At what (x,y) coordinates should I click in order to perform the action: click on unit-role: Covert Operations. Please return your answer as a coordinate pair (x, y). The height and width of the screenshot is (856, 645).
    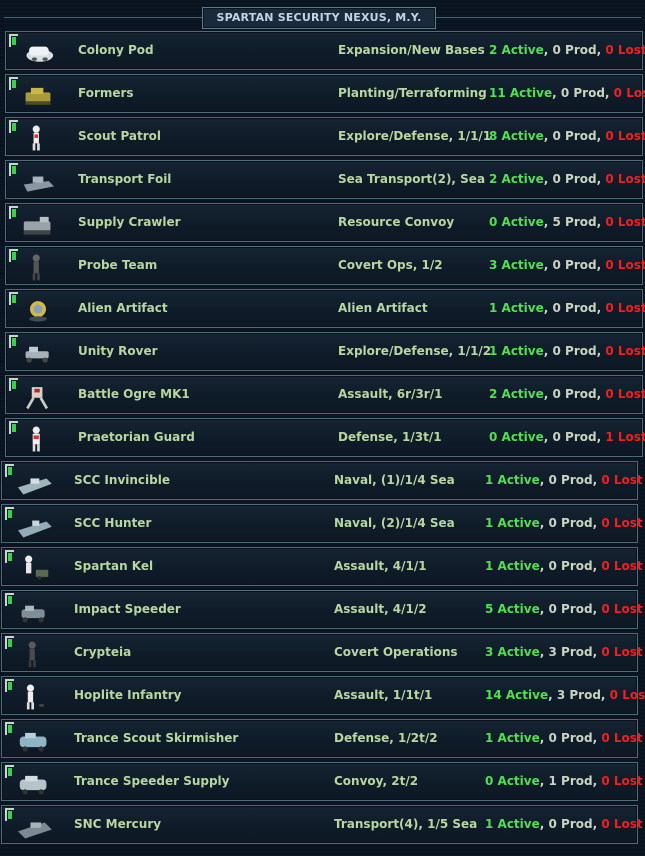
    Looking at the image, I should click on (396, 652).